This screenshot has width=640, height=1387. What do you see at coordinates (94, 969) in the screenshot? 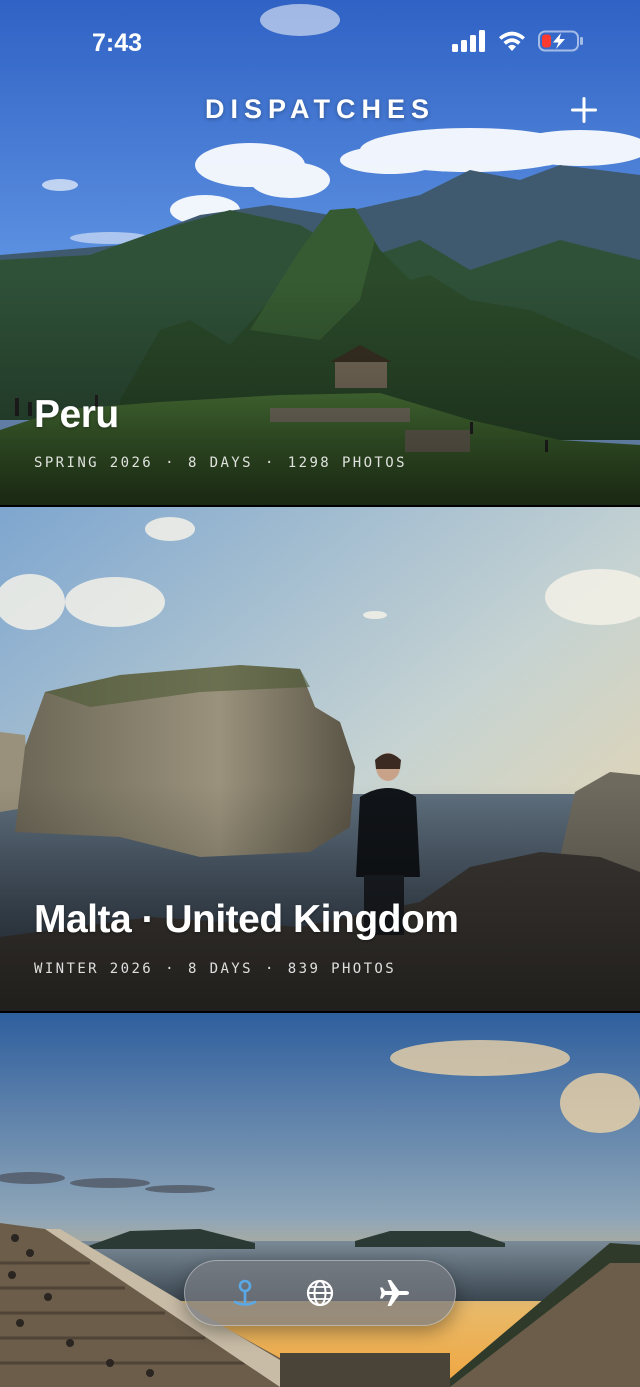
I see `trip-season: WINTER 2026` at bounding box center [94, 969].